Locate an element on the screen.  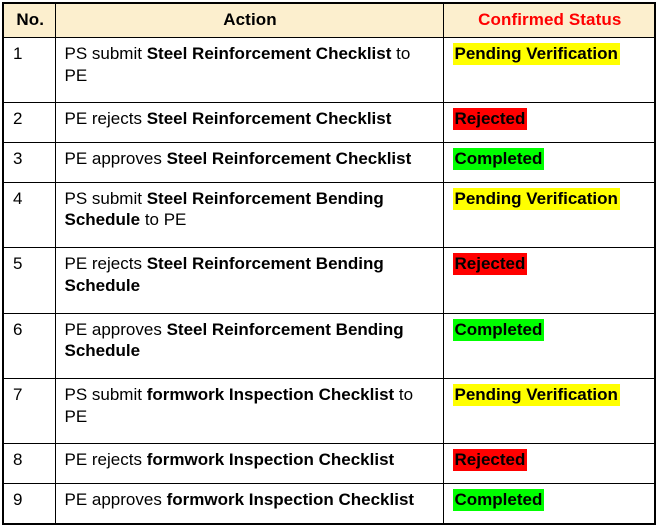
cell-no: 4 is located at coordinates (29, 215).